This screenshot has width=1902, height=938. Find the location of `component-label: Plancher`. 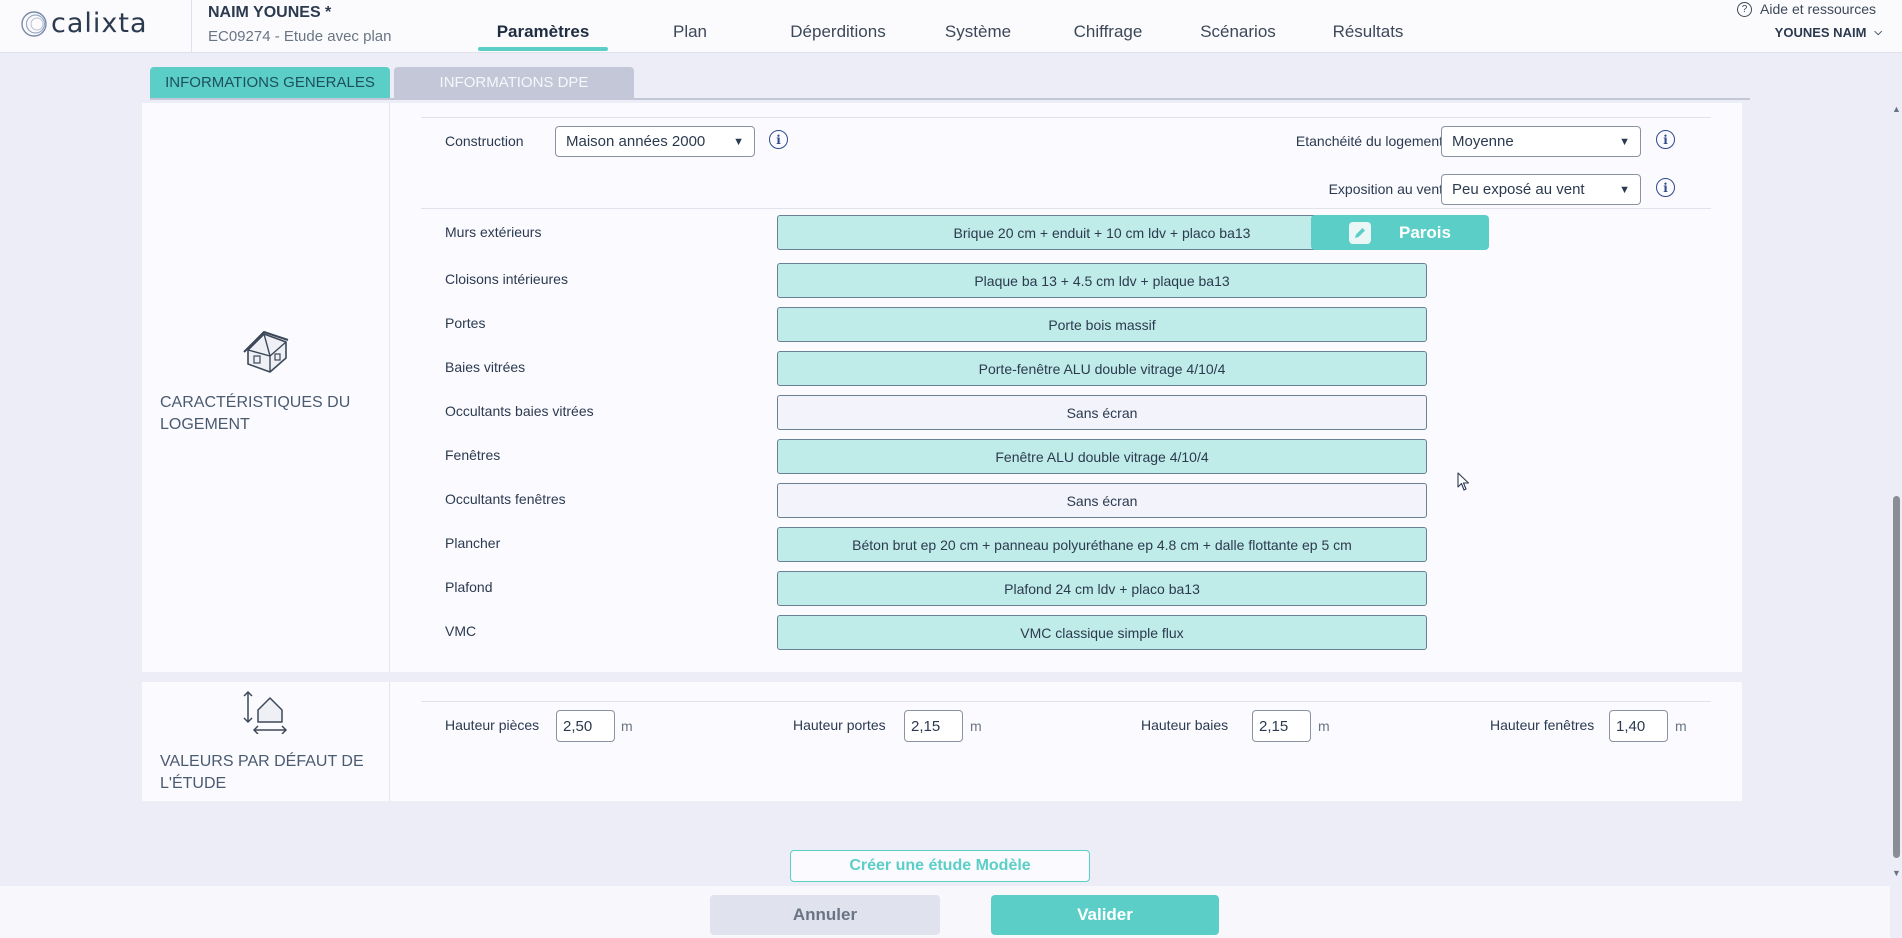

component-label: Plancher is located at coordinates (473, 543).